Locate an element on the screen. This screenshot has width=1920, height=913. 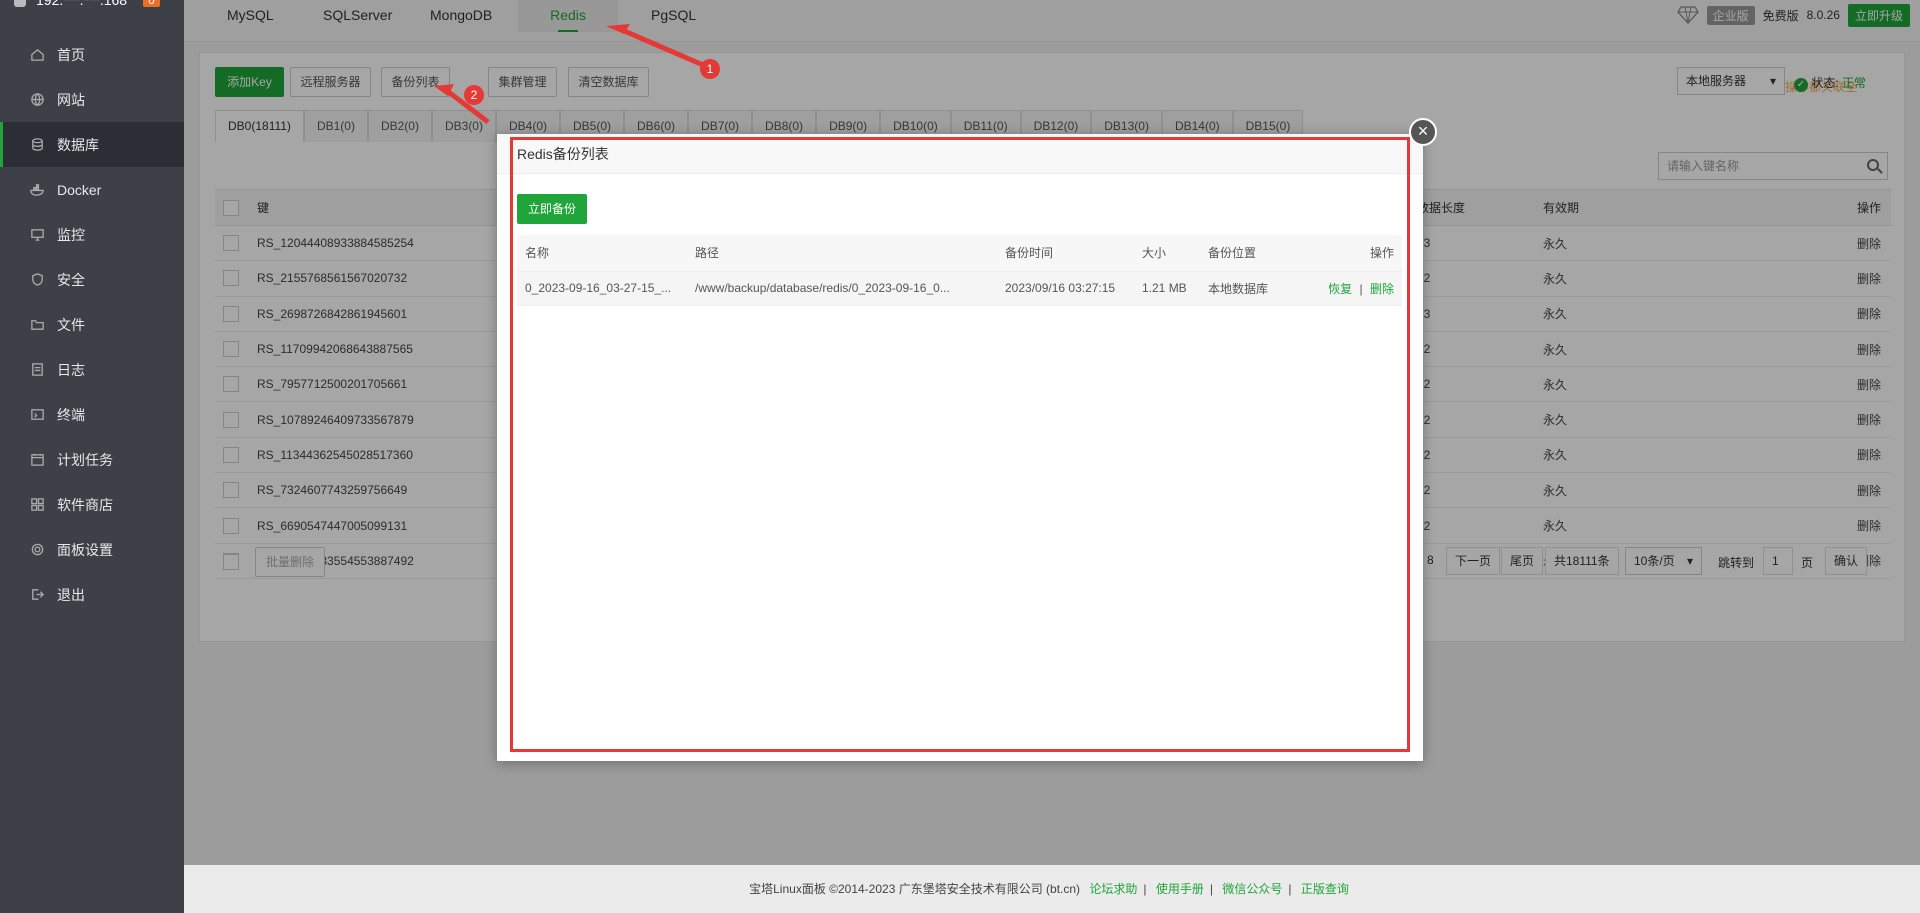
database-icon is located at coordinates (37, 145).